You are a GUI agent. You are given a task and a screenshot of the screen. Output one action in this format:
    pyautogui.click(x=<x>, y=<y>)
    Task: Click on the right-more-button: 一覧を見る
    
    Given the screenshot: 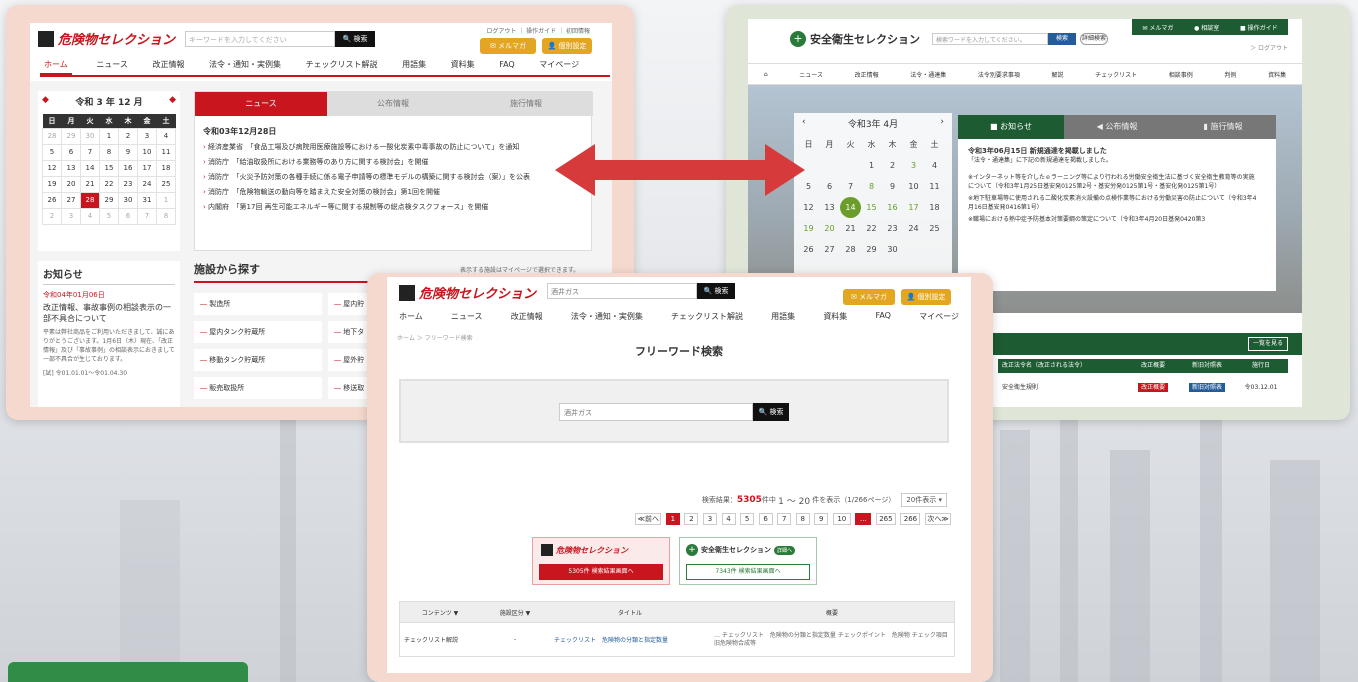 What is the action you would take?
    pyautogui.click(x=1268, y=344)
    